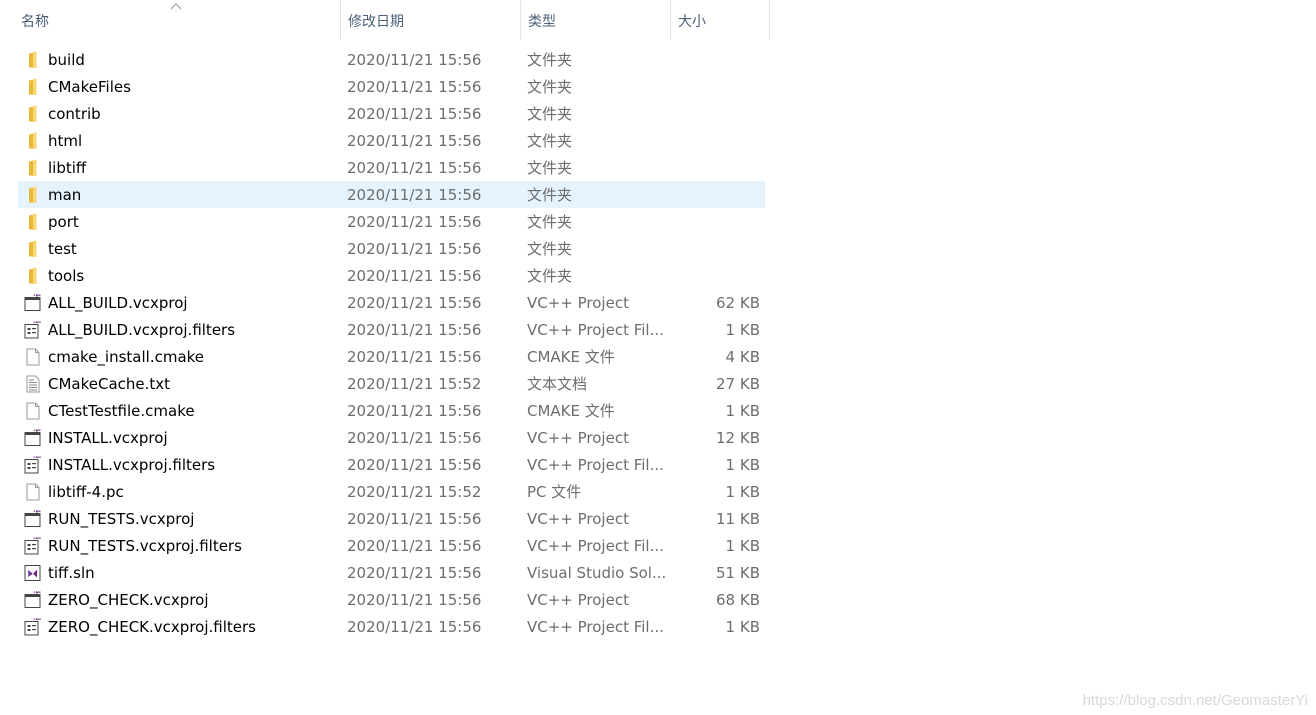  Describe the element at coordinates (74, 114) in the screenshot. I see `file-name: contrib` at that location.